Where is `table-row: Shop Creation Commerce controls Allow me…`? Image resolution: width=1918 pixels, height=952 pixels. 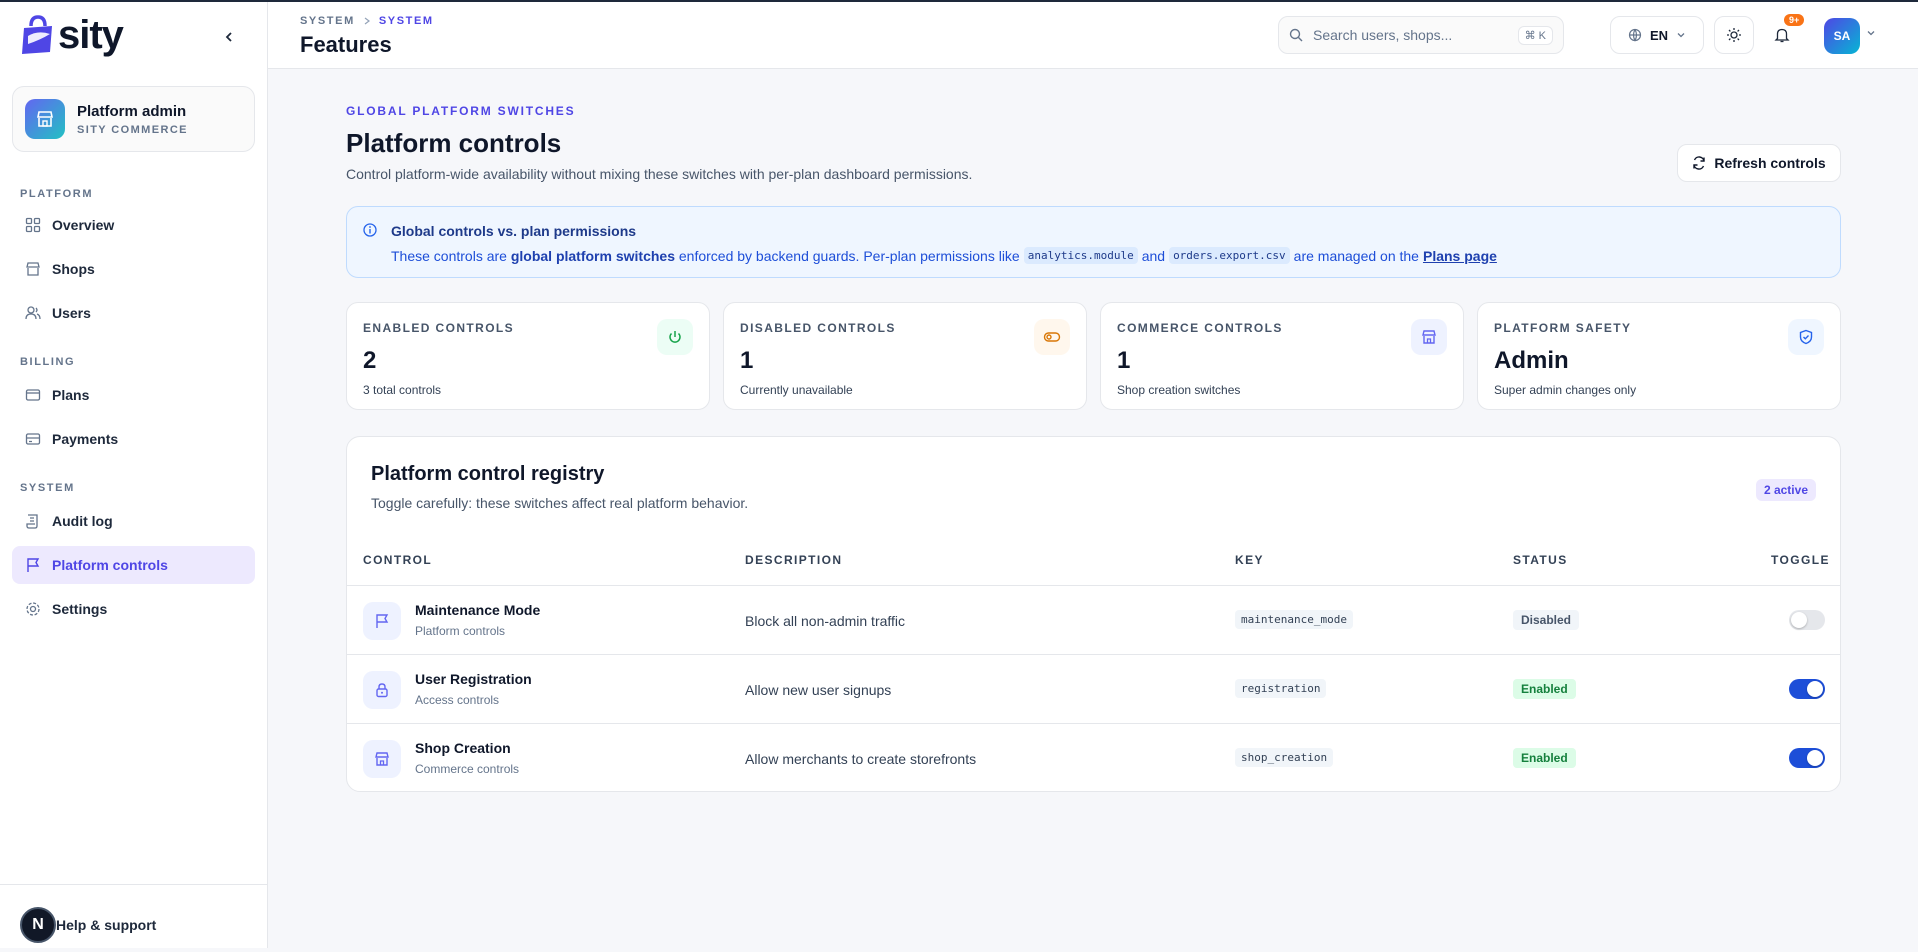
table-row: Shop Creation Commerce controls Allow me… is located at coordinates (1093, 757).